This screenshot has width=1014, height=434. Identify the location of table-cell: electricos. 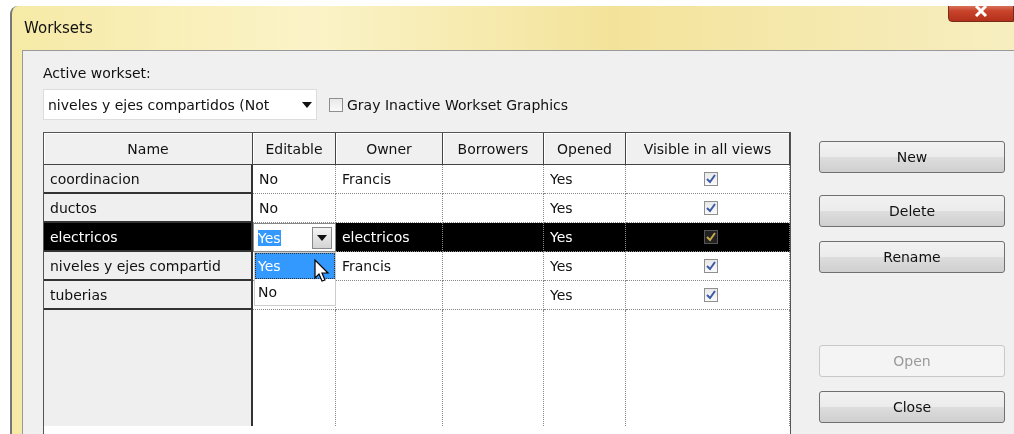
(389, 237).